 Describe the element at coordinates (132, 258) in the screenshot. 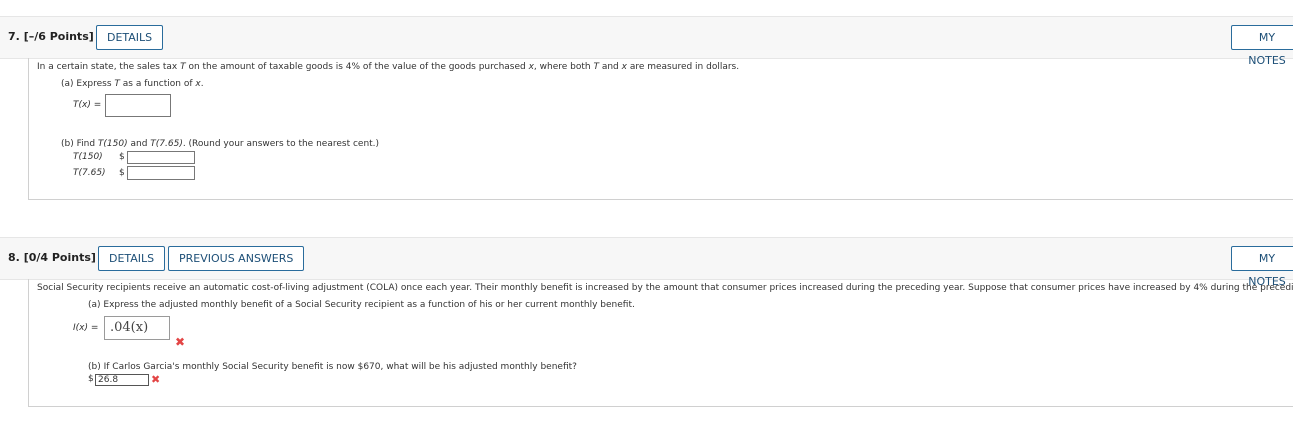

I see `q8-details-button: DETAILS` at that location.